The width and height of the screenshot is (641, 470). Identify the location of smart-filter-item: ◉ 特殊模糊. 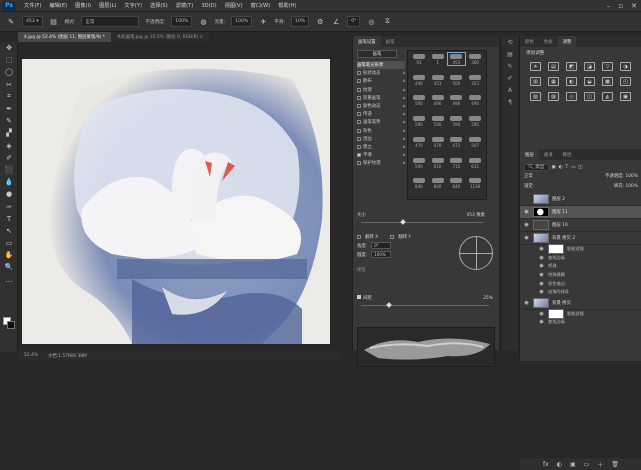
(580, 275).